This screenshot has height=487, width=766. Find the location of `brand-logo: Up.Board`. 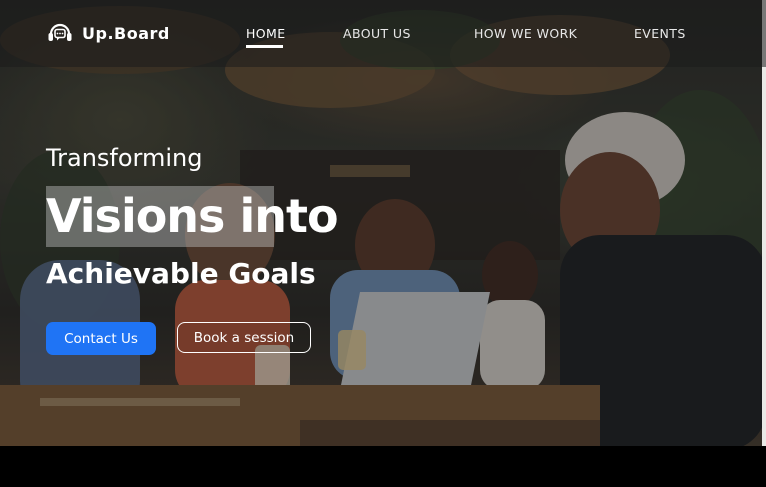

brand-logo: Up.Board is located at coordinates (108, 33).